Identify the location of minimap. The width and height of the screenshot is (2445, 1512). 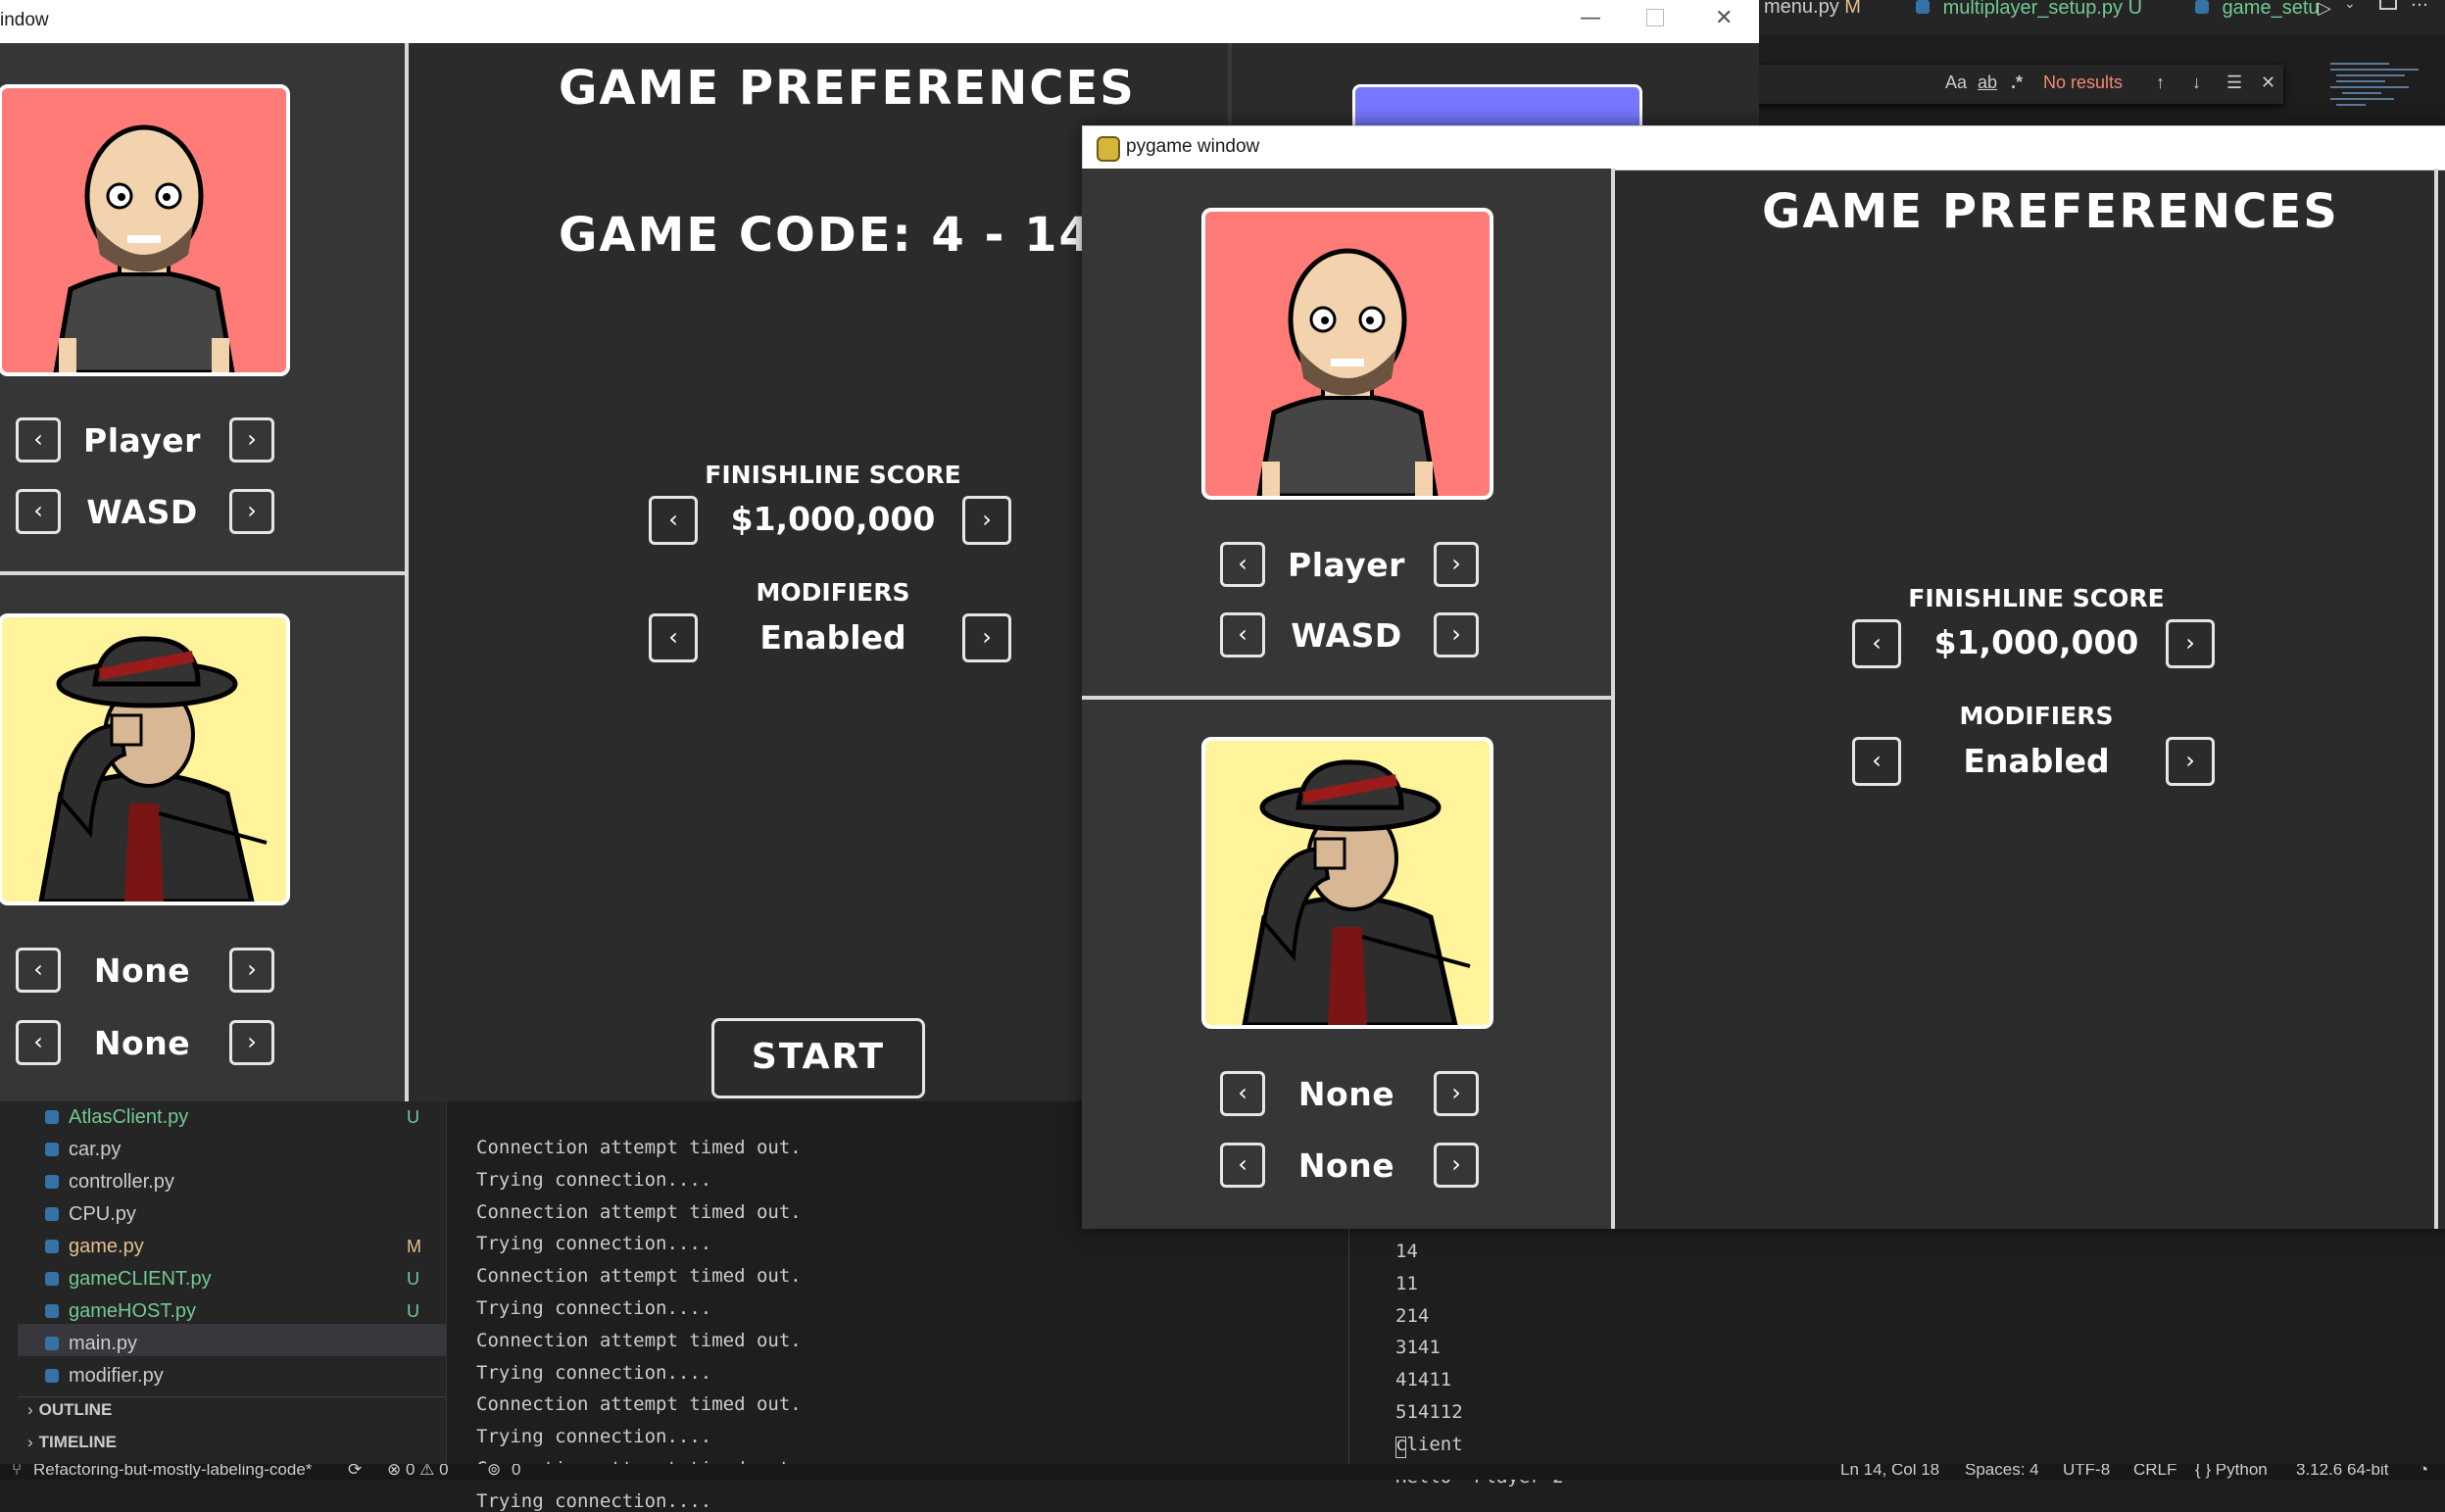
(2381, 94).